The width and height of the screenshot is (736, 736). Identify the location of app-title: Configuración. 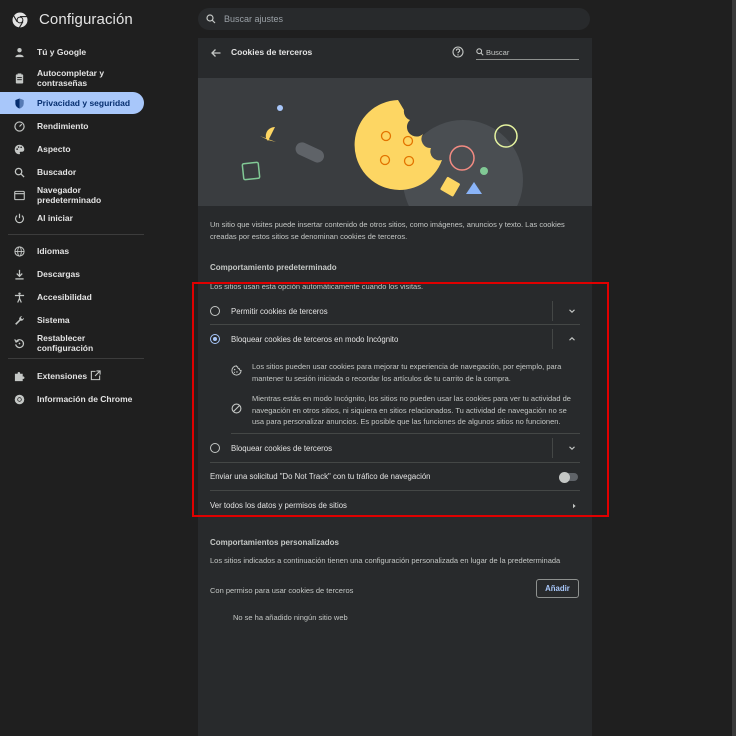
(86, 19).